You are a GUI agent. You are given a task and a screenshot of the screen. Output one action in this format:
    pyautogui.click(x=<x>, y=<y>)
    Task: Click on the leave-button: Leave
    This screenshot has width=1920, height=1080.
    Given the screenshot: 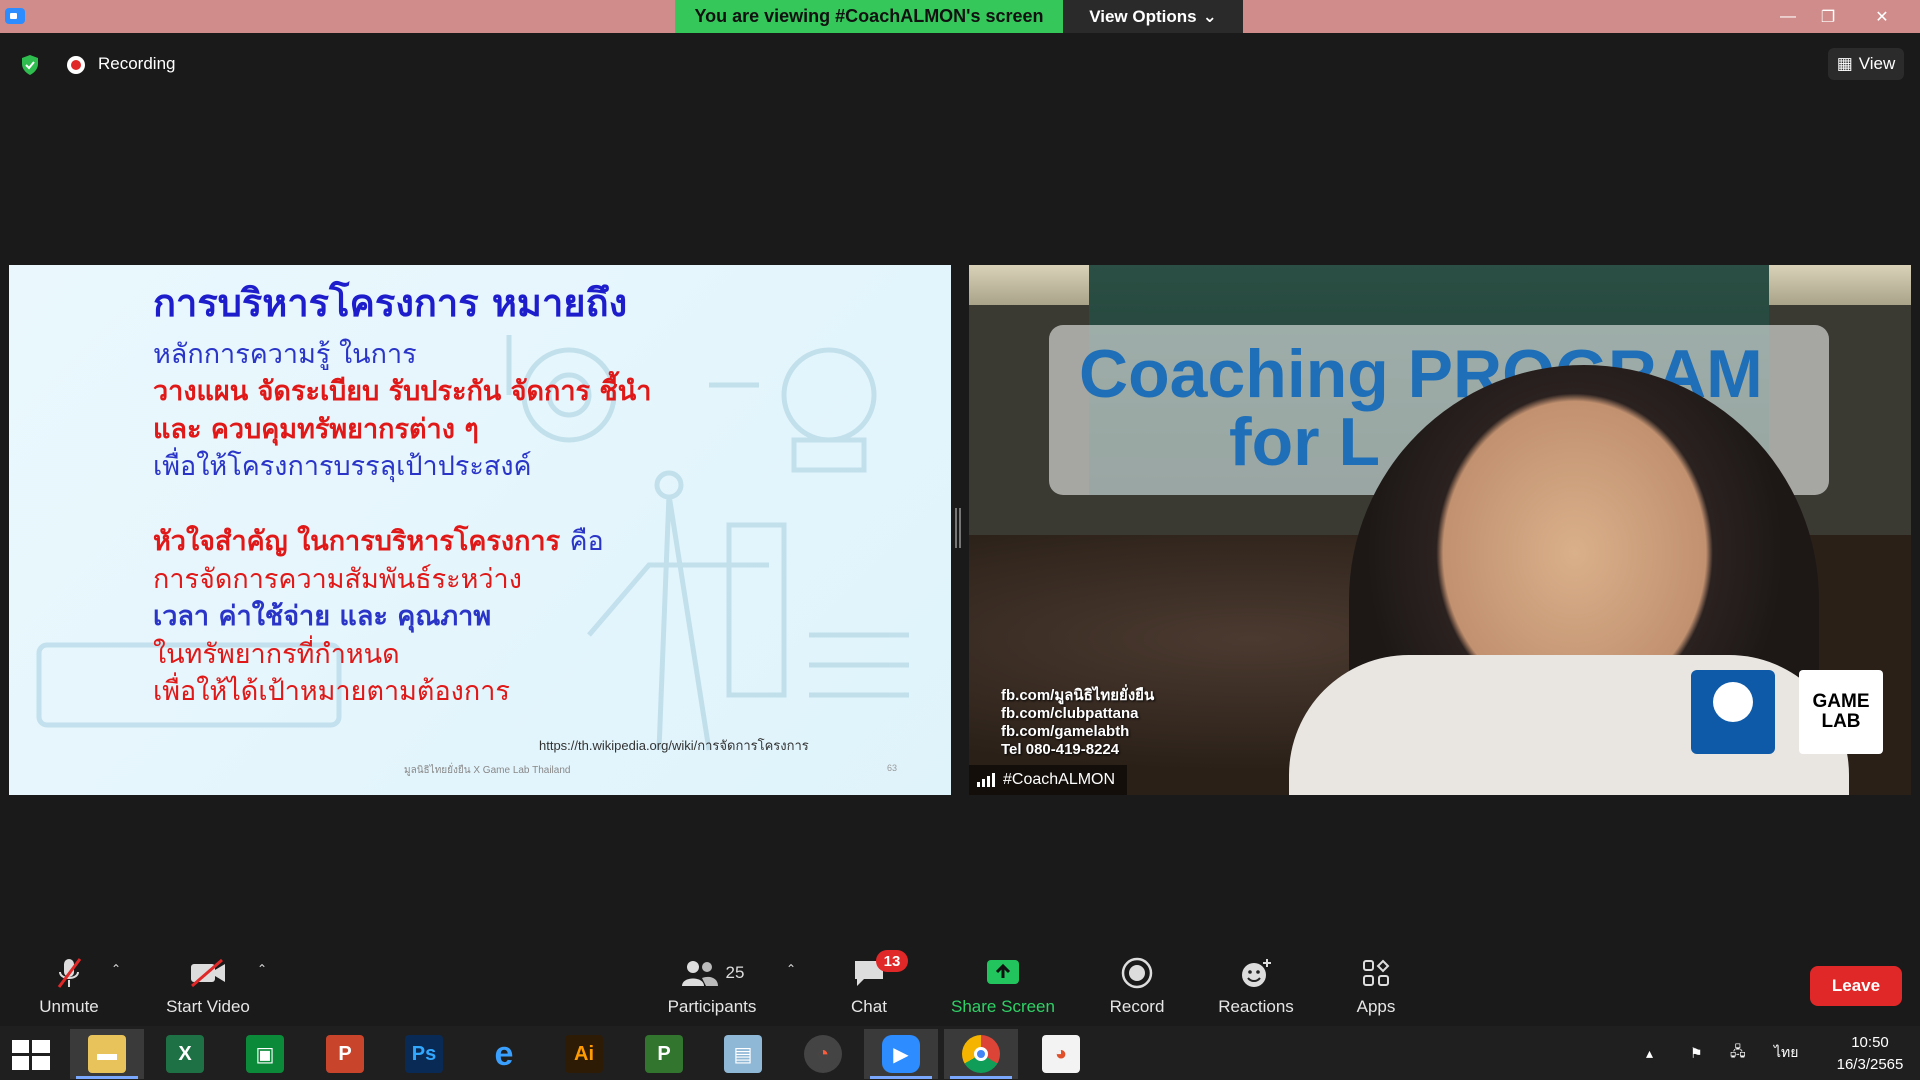 What is the action you would take?
    pyautogui.click(x=1856, y=986)
    